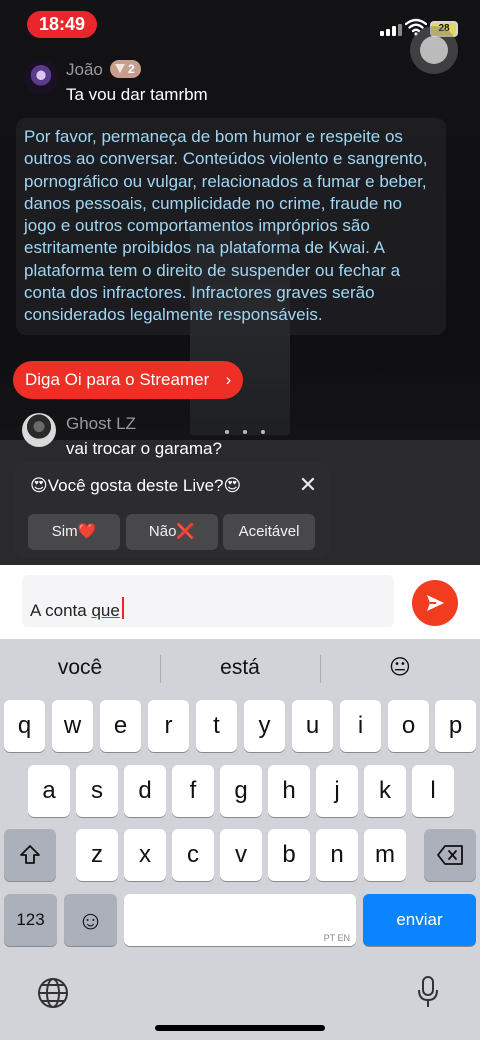 The image size is (480, 1040). I want to click on key-h: h, so click(289, 791).